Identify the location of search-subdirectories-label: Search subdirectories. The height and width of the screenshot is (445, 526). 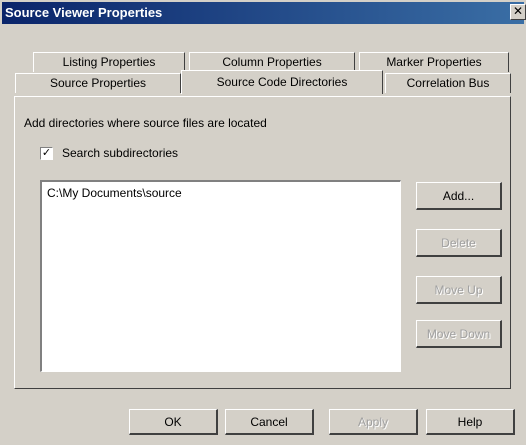
(120, 153).